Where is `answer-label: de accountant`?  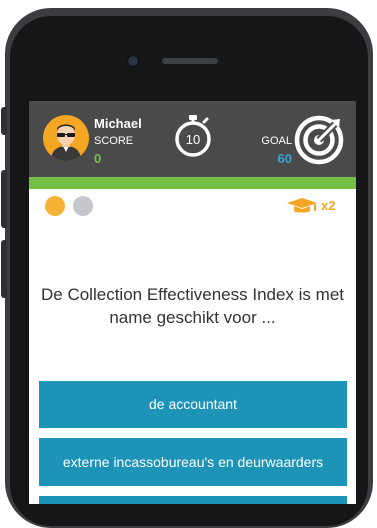 answer-label: de accountant is located at coordinates (193, 404).